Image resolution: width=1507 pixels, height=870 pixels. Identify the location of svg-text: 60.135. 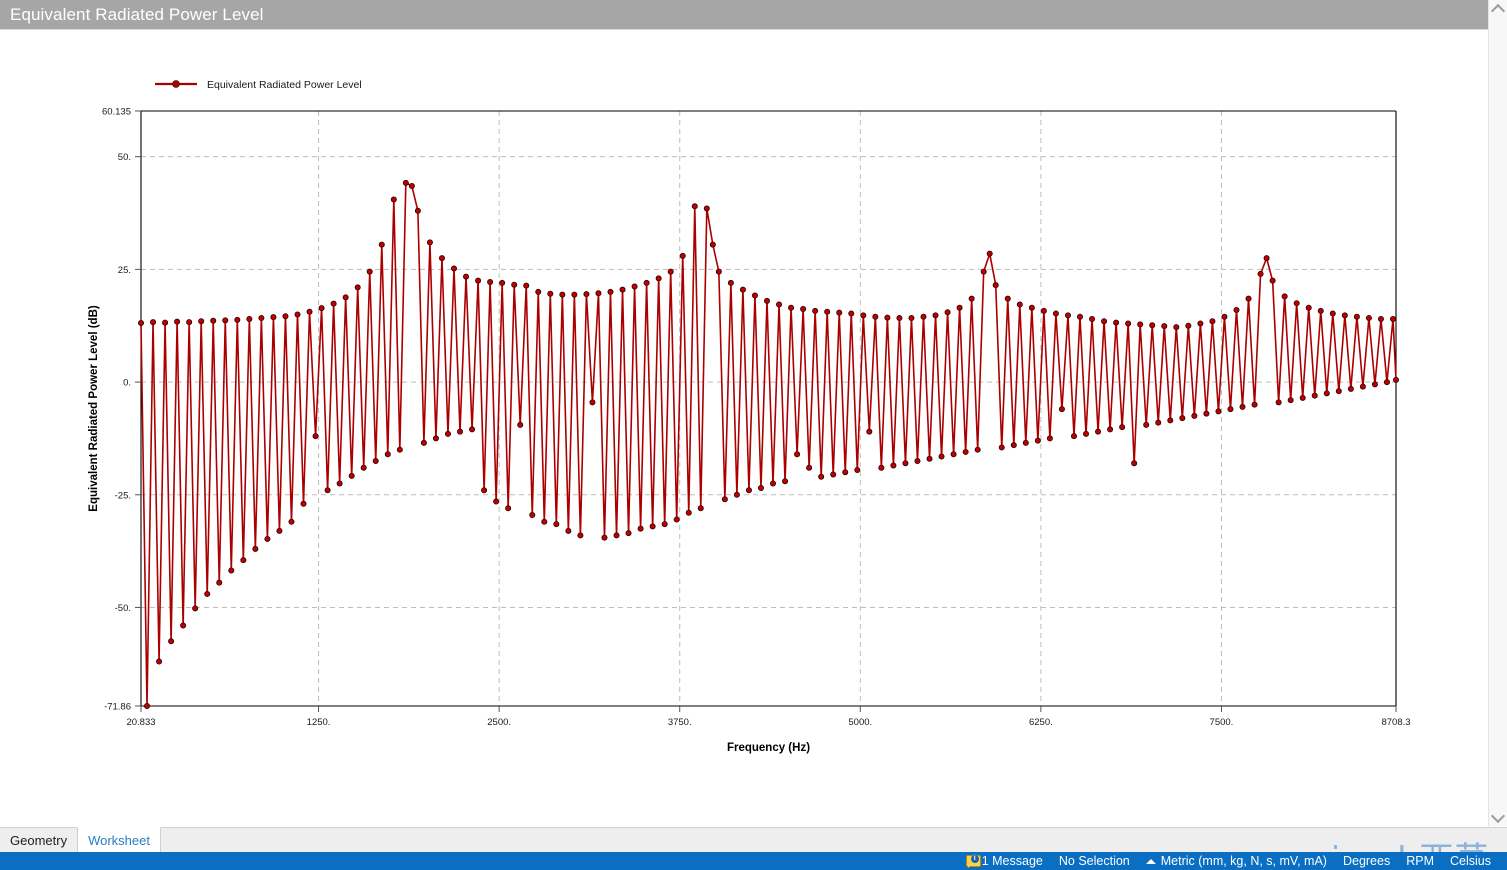
(116, 112).